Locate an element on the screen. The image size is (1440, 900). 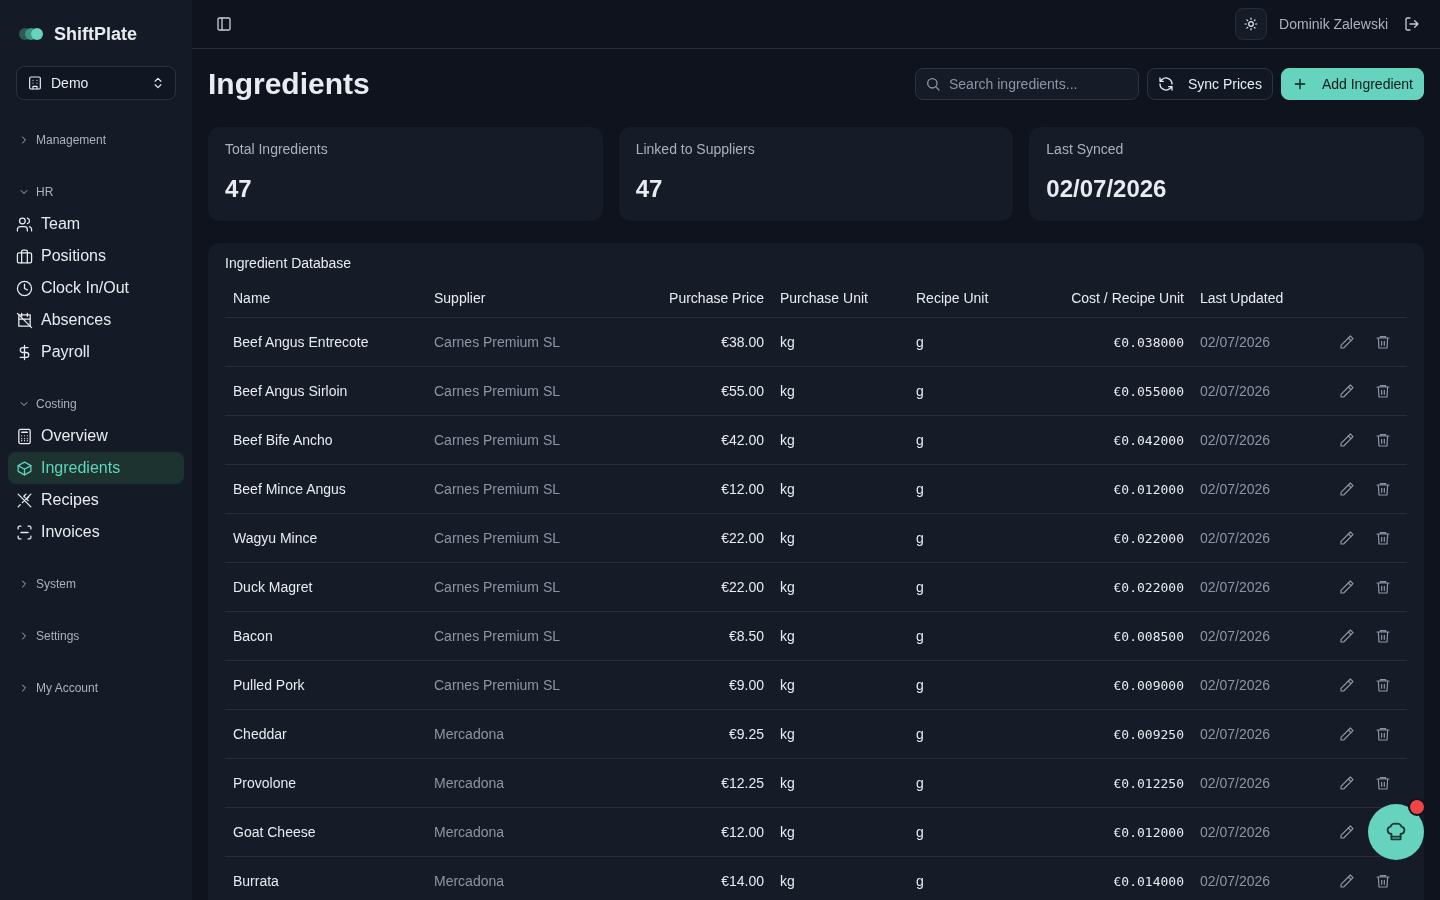
table-cell: Bacon is located at coordinates (325, 636).